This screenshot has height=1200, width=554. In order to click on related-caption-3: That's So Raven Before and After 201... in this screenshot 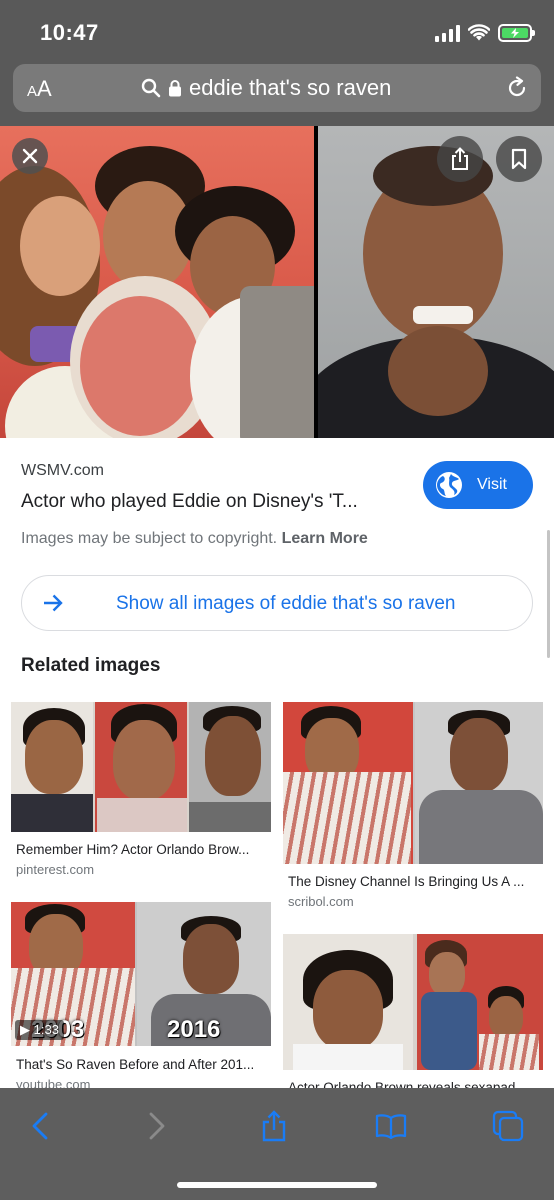, I will do `click(142, 1064)`.